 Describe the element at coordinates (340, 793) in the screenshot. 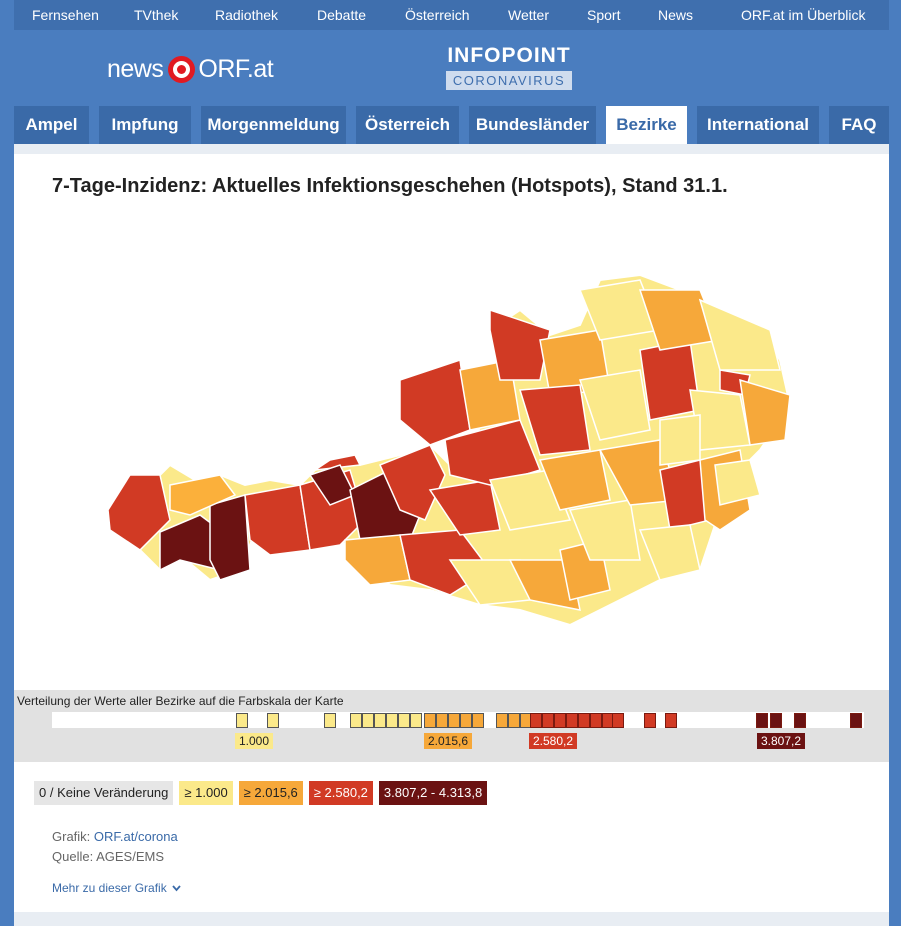

I see `legend-item-3: ≥ 2.580,2` at that location.